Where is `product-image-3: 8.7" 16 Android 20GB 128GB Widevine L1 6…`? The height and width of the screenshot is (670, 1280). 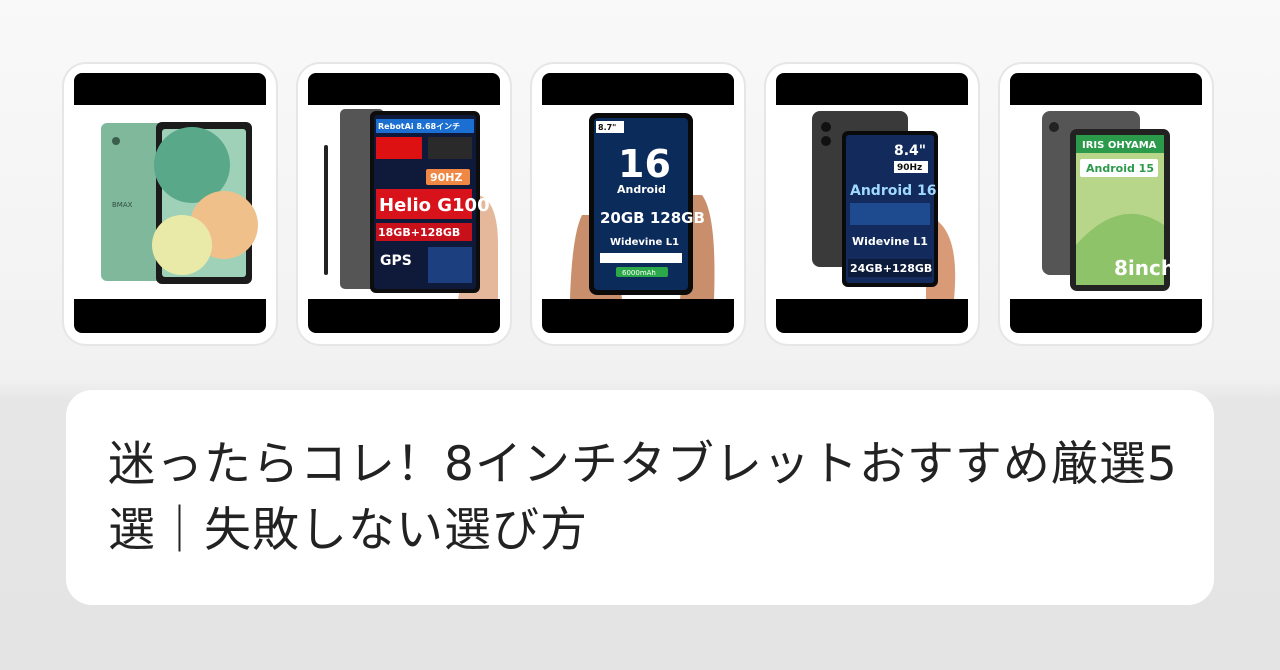 product-image-3: 8.7" 16 Android 20GB 128GB Widevine L1 6… is located at coordinates (638, 203).